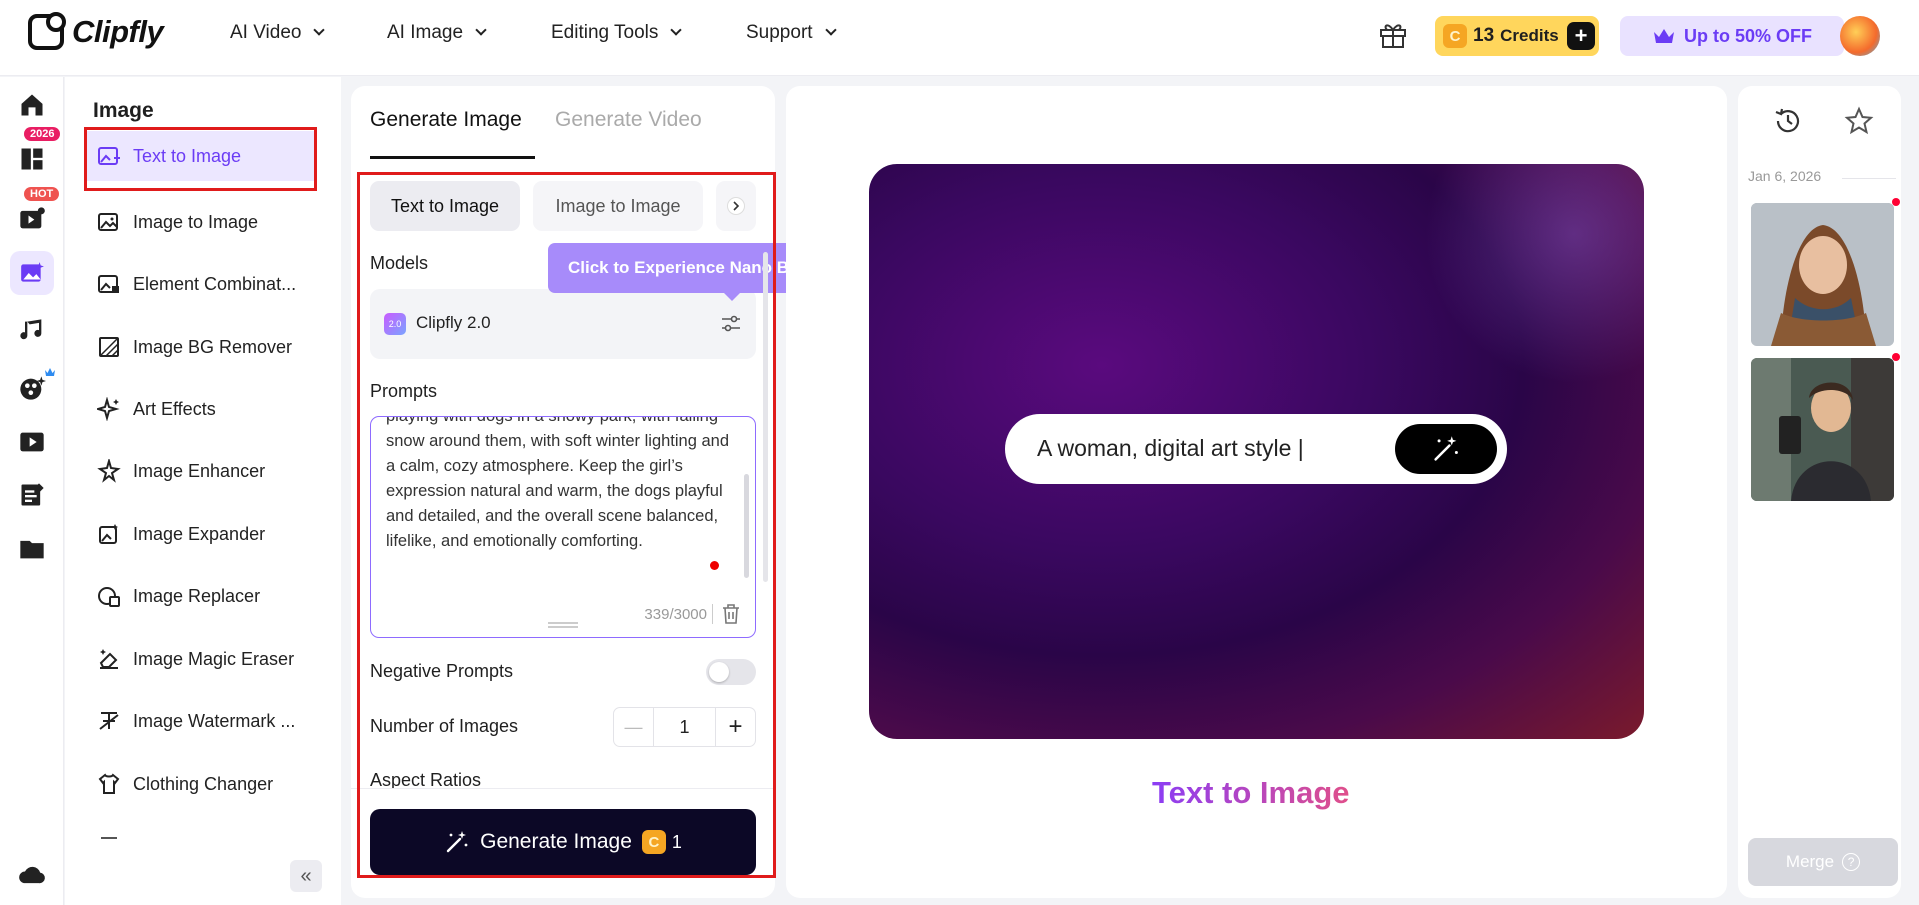  What do you see at coordinates (1859, 121) in the screenshot?
I see `favorites-star-icon` at bounding box center [1859, 121].